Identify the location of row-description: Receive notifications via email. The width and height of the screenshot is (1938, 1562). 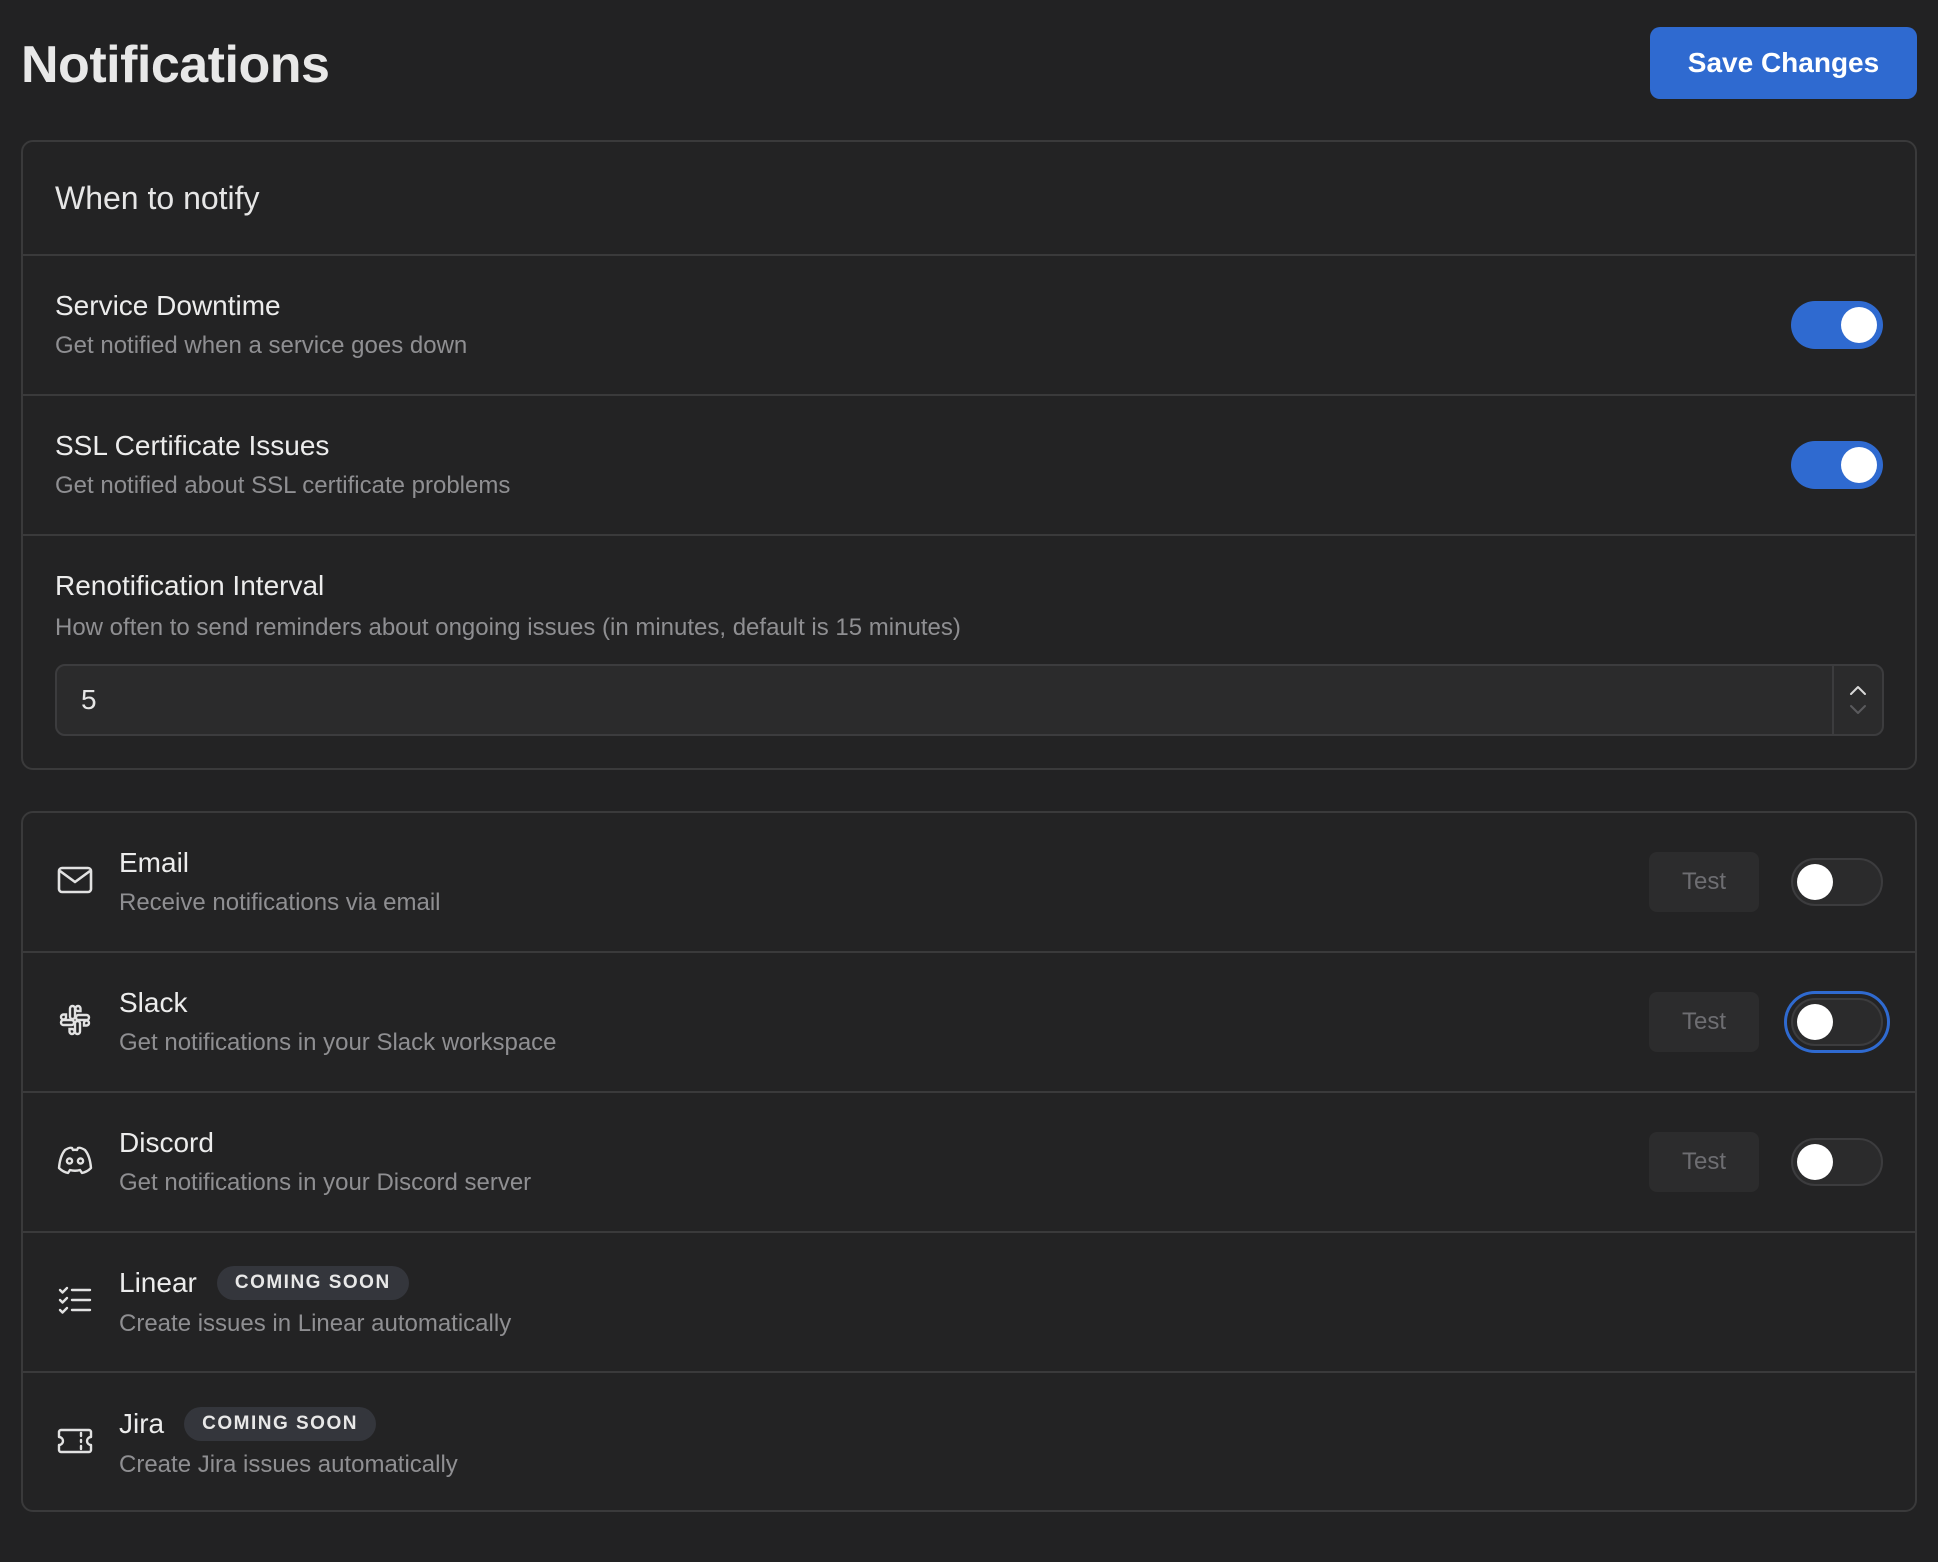
(280, 902).